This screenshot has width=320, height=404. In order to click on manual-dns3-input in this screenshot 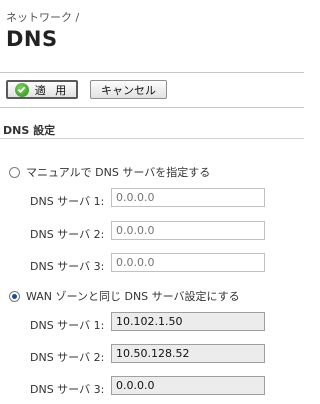, I will do `click(188, 262)`.